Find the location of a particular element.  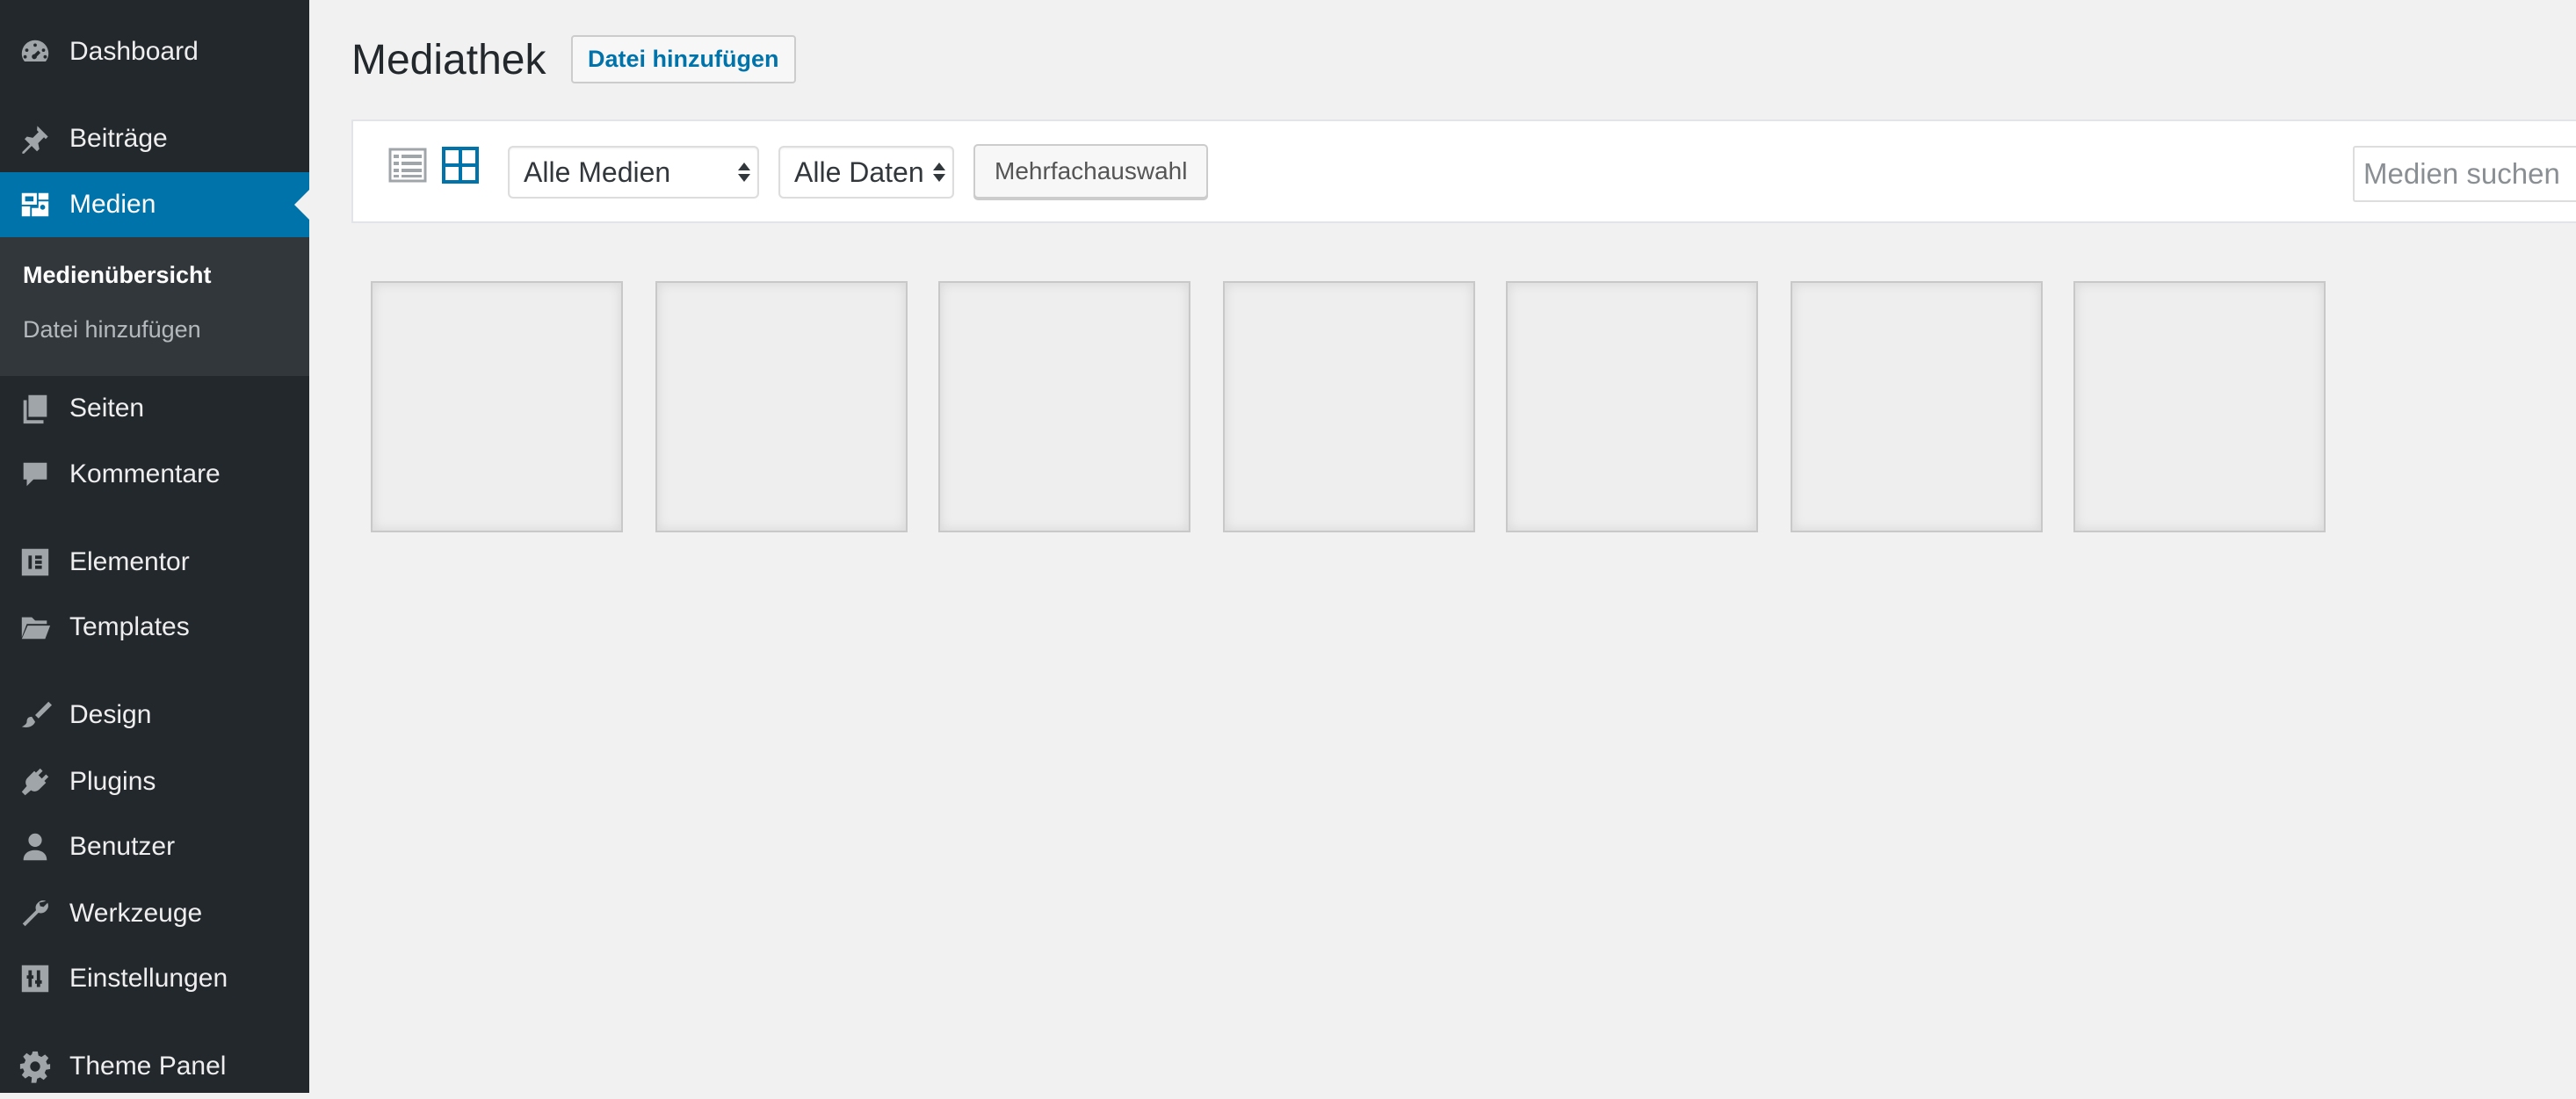

submenu-item-add-file: Datei hinzufügen is located at coordinates (112, 330).